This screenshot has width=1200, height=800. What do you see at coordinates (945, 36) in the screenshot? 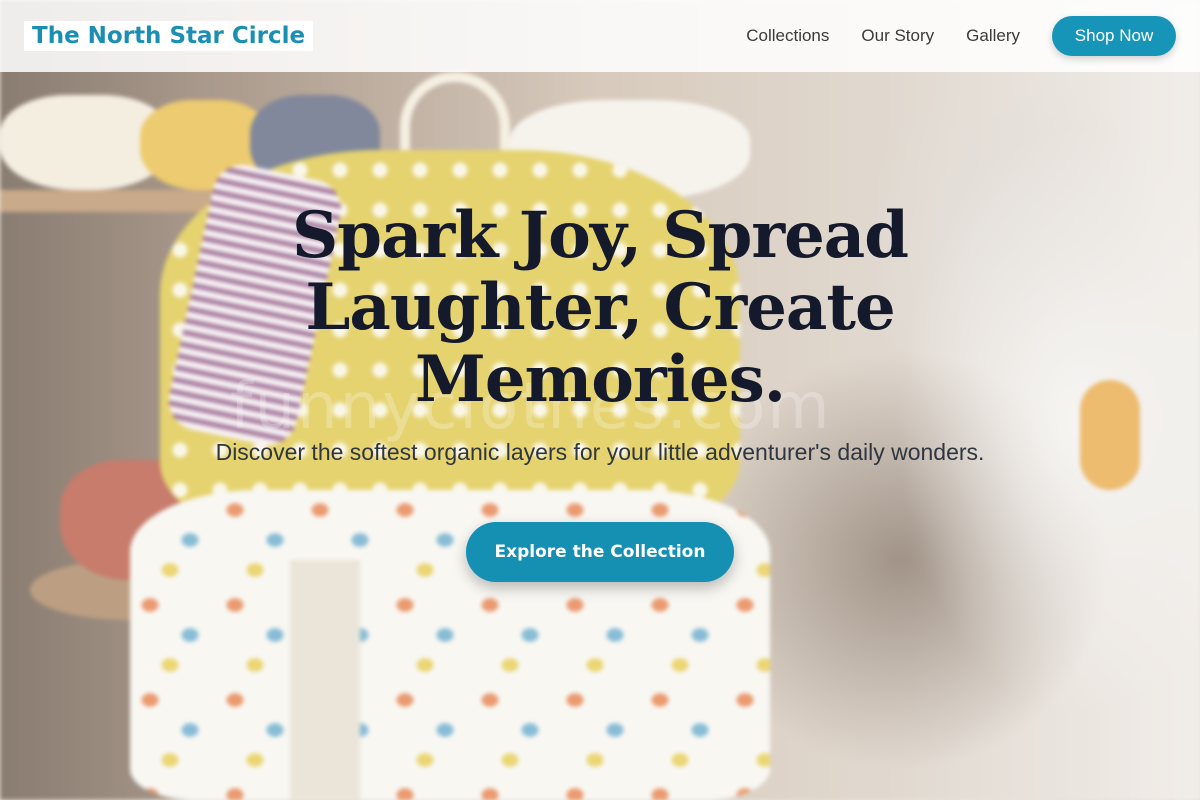
I see `main-nav: Collections Our Story Gallery Shop Now` at bounding box center [945, 36].